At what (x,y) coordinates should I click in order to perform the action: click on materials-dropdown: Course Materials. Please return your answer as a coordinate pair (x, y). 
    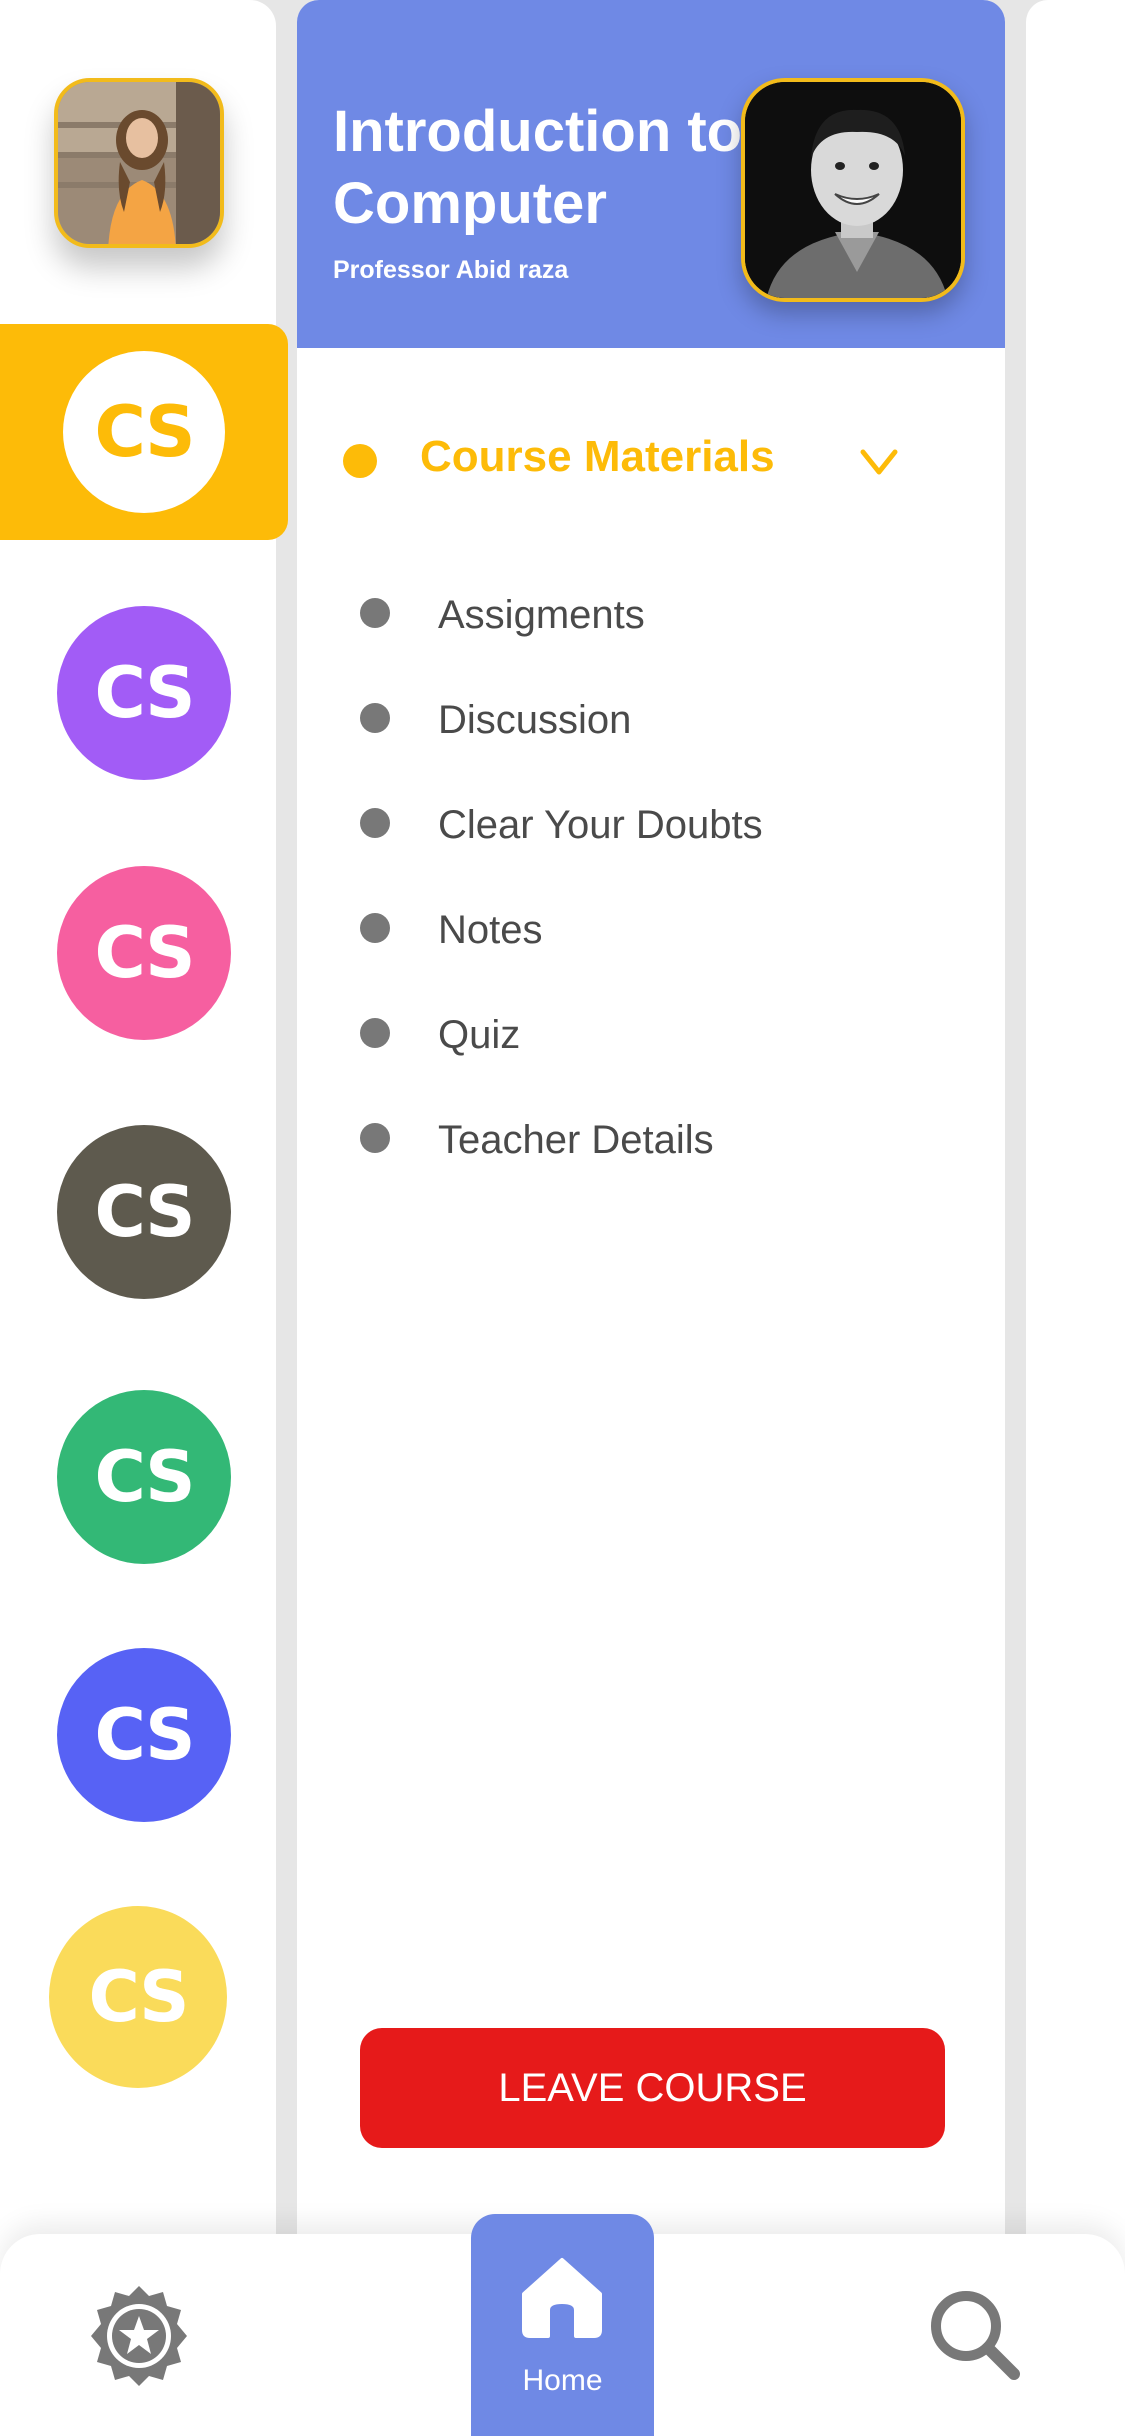
    Looking at the image, I should click on (651, 460).